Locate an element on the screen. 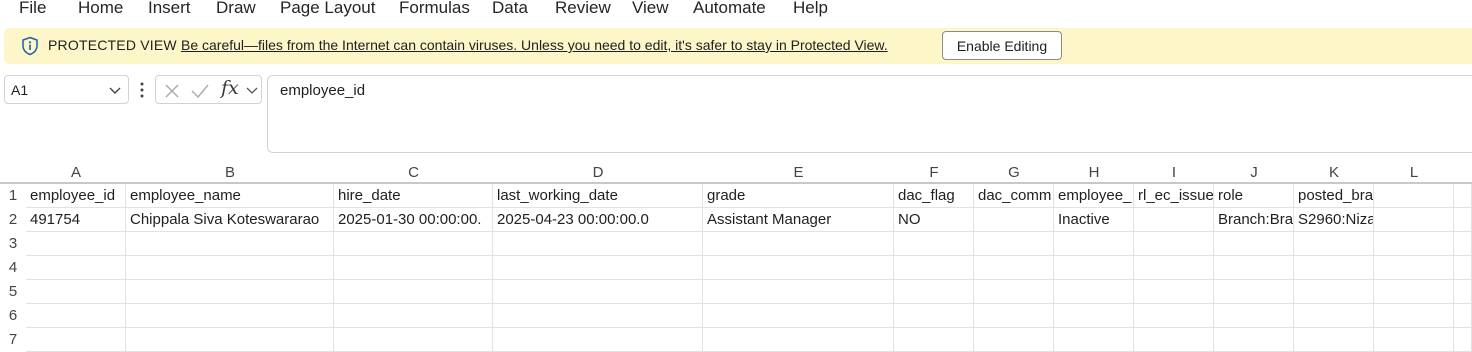  cell-h5 is located at coordinates (1094, 292).